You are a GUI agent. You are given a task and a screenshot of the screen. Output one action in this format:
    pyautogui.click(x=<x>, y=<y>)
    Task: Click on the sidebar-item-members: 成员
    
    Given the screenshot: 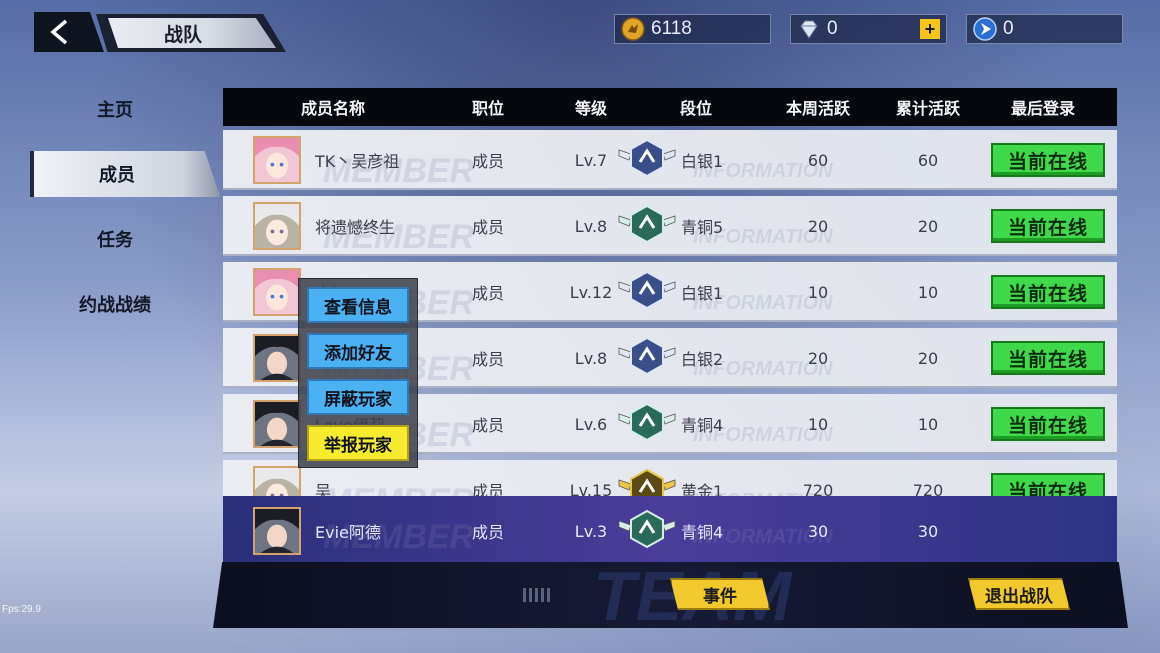 What is the action you would take?
    pyautogui.click(x=125, y=174)
    